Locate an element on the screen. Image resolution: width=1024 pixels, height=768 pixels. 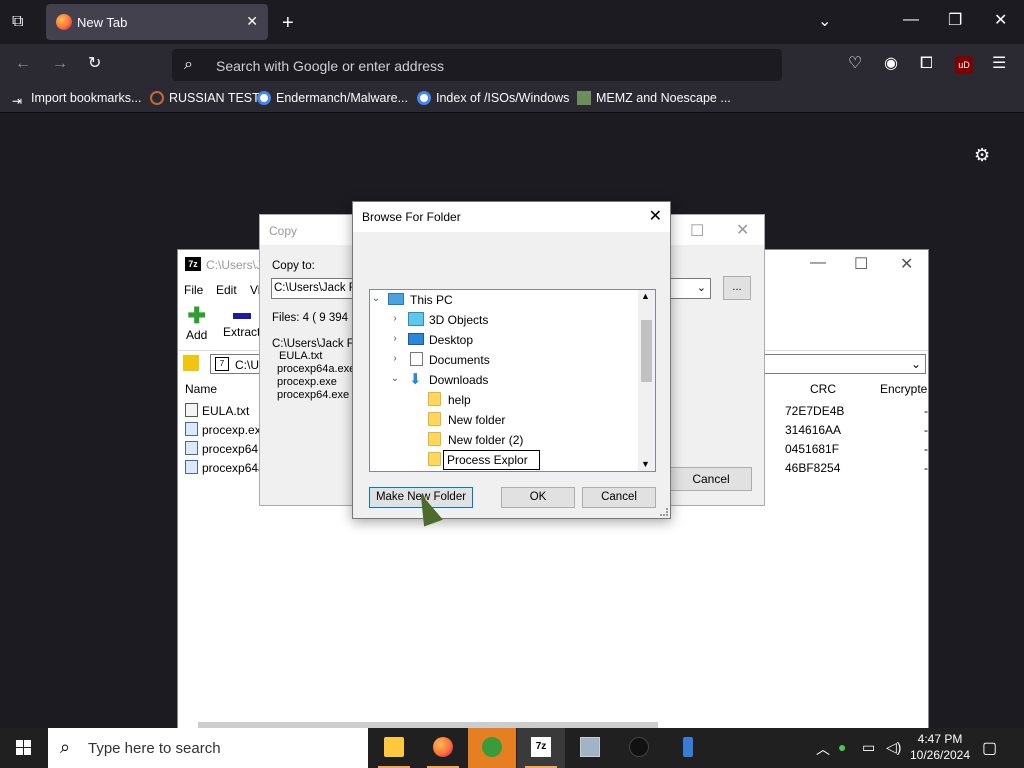
column-name: Name is located at coordinates (201, 389).